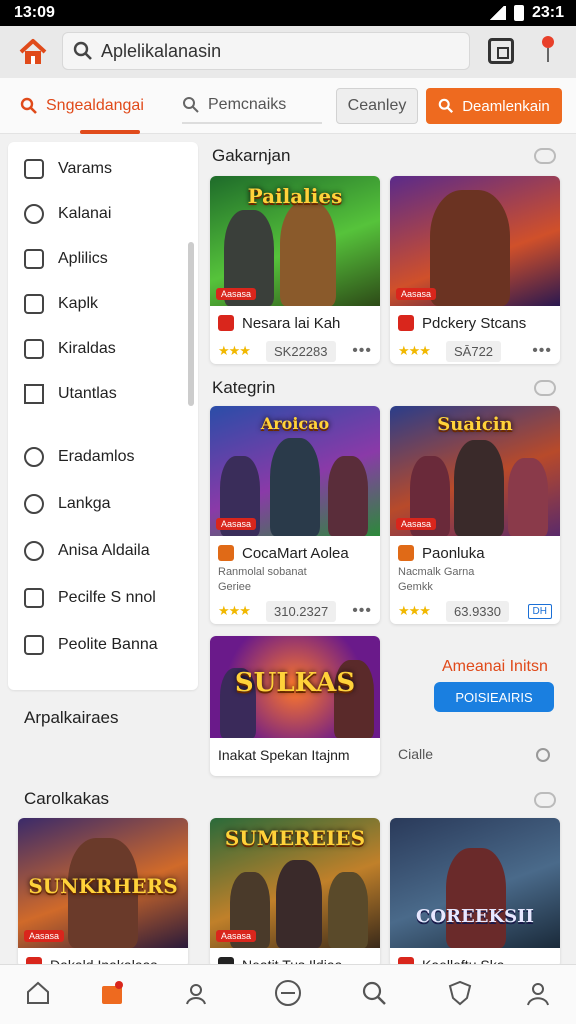 This screenshot has width=576, height=1024. I want to click on game-card: COREEKSII Kaelleftu Ska, so click(475, 893).